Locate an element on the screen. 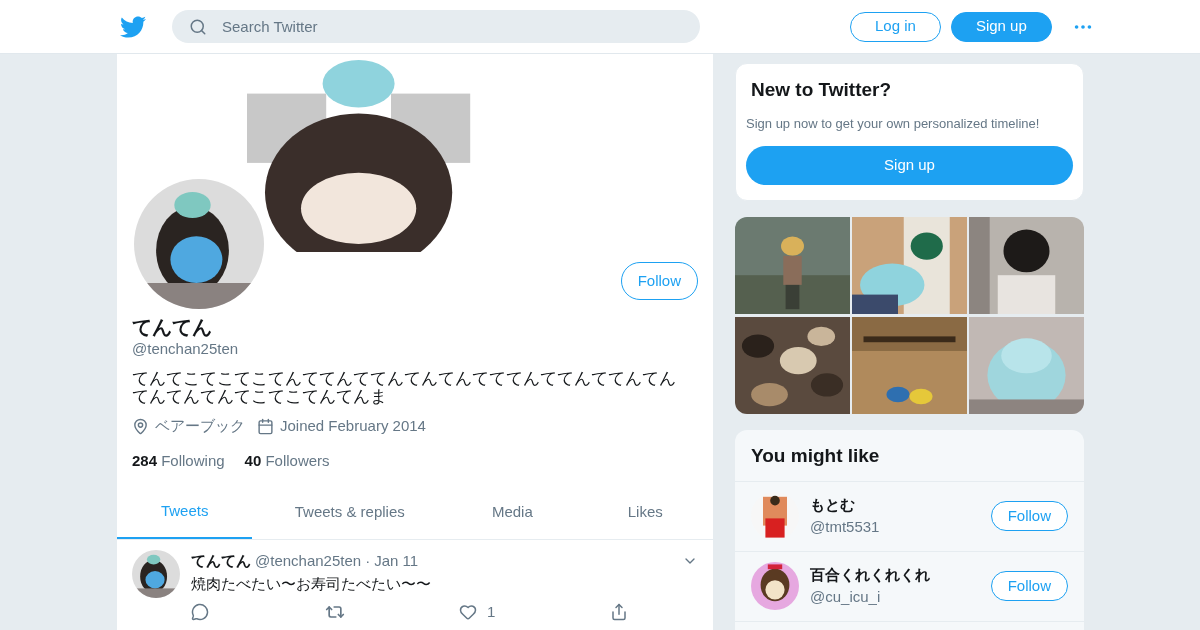 The width and height of the screenshot is (1200, 630). tweet-text: 焼肉たべたい〜お寿司たべたい〜〜 is located at coordinates (311, 583).